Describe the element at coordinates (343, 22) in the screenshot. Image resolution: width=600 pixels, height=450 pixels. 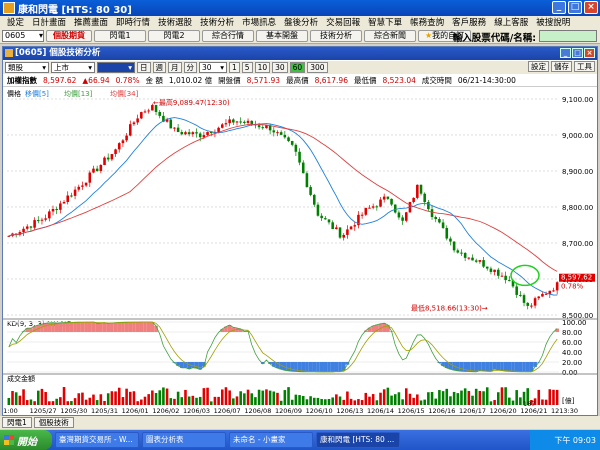
I see `menu-item-8: 交易回報` at that location.